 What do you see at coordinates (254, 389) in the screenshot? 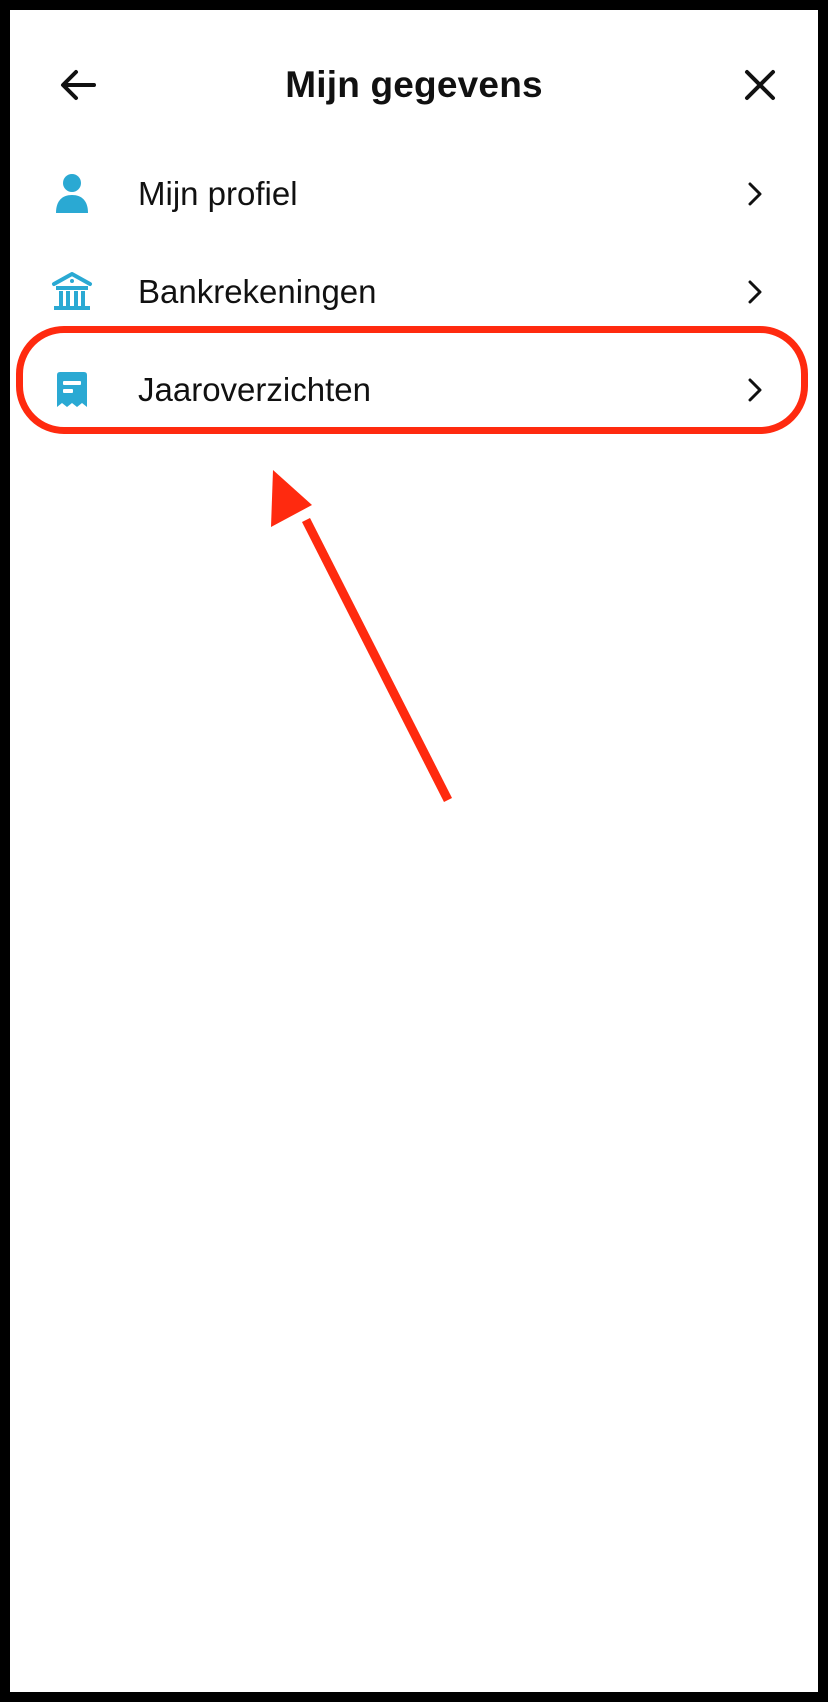
I see `menu-item-label: Jaaroverzichten` at bounding box center [254, 389].